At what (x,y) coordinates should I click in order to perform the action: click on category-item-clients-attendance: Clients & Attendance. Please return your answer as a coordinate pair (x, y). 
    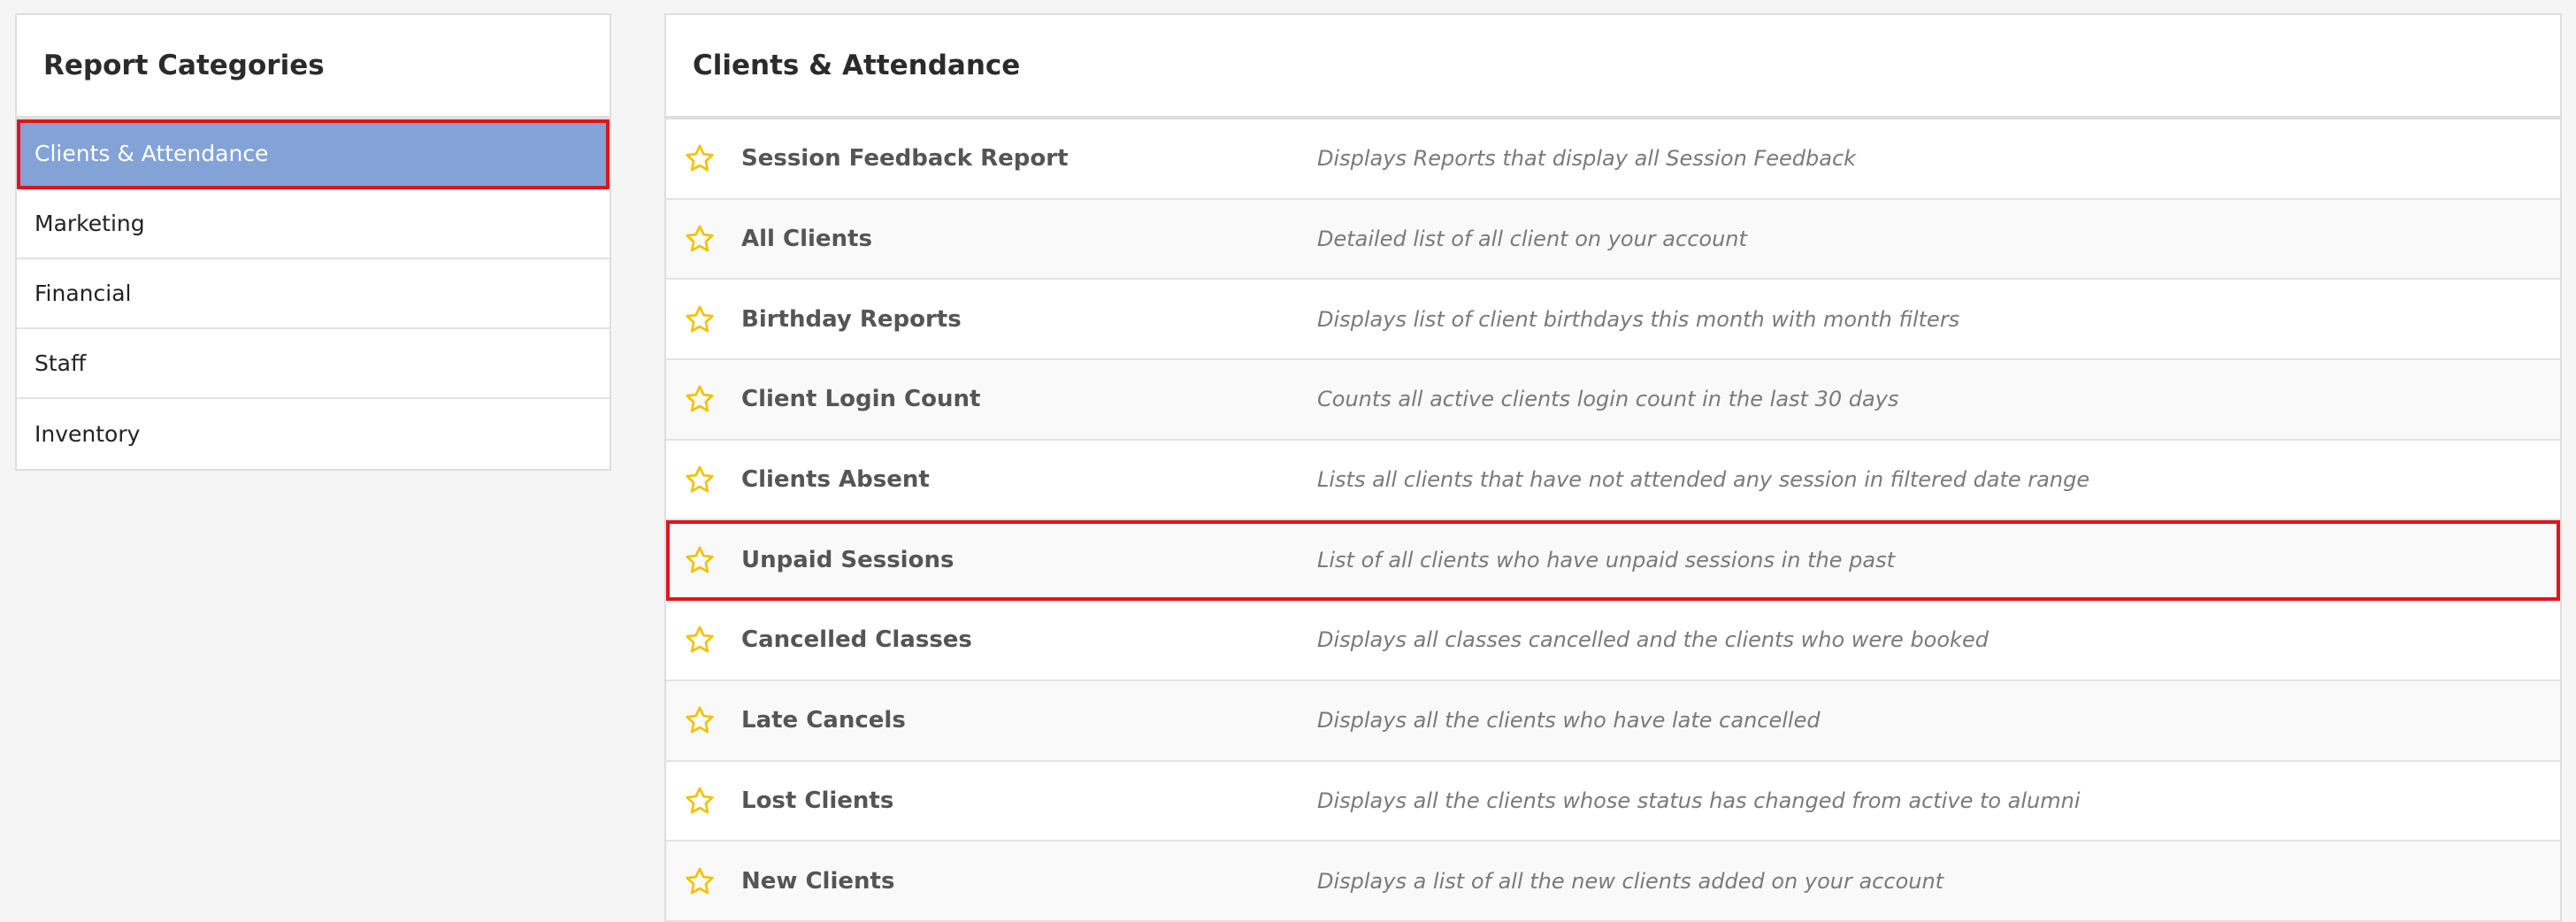
    Looking at the image, I should click on (313, 154).